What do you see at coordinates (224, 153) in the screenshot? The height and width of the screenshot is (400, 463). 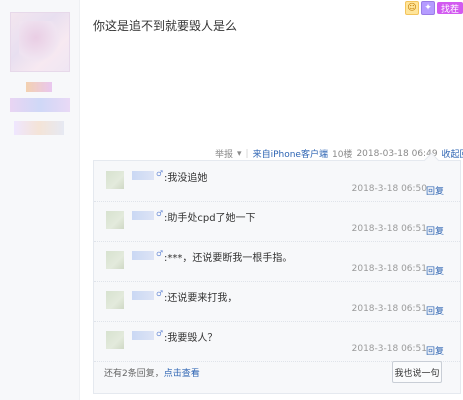 I see `report-link: 举报` at bounding box center [224, 153].